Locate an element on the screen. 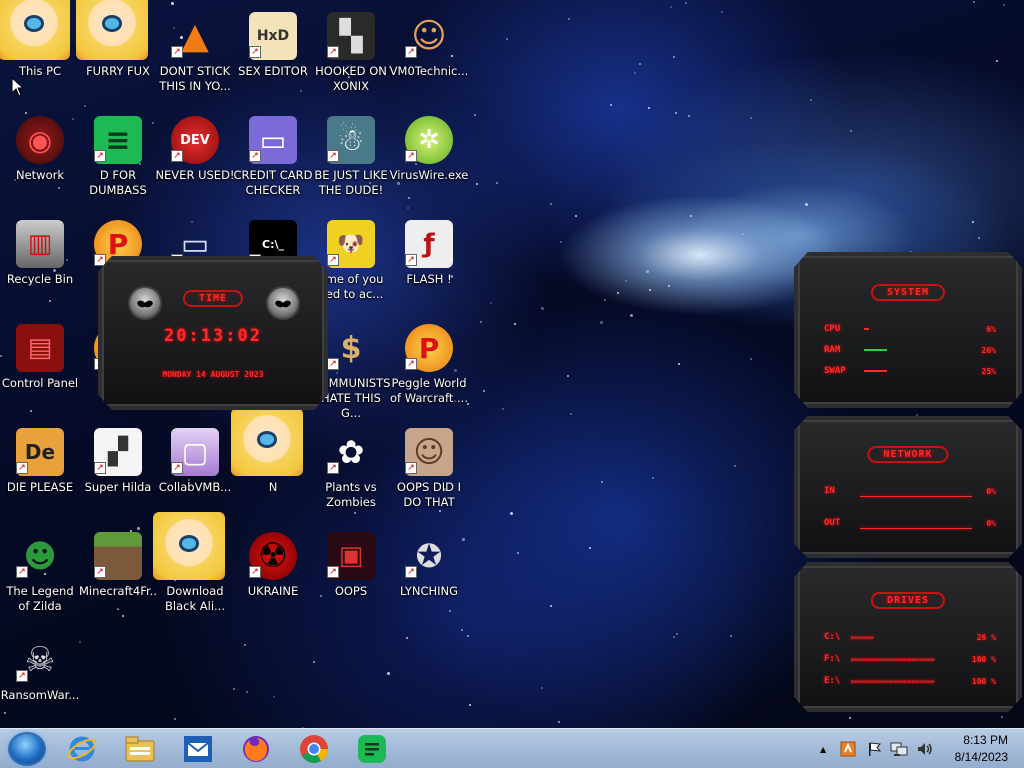 Image resolution: width=1024 pixels, height=768 pixels. desktop-icon: ▞ ↗ Super Hilda is located at coordinates (118, 474).